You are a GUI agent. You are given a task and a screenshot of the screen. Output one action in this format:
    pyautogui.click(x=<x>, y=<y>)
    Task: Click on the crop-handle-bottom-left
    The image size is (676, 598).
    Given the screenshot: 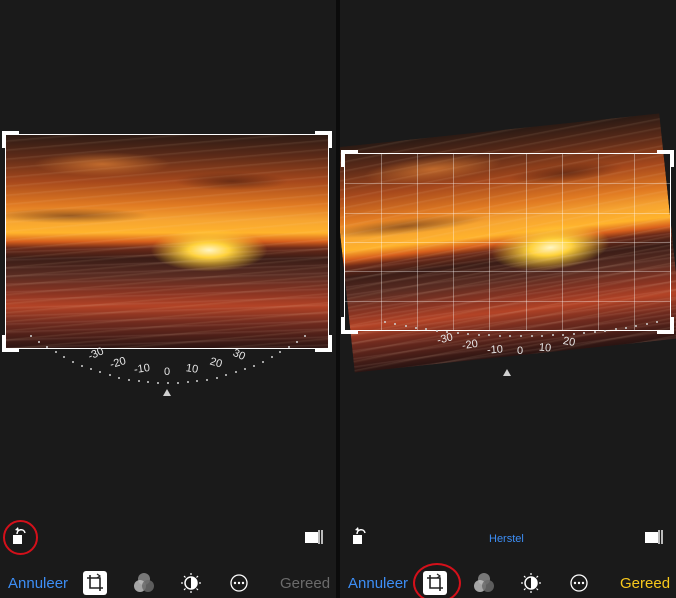 What is the action you would take?
    pyautogui.click(x=10, y=343)
    